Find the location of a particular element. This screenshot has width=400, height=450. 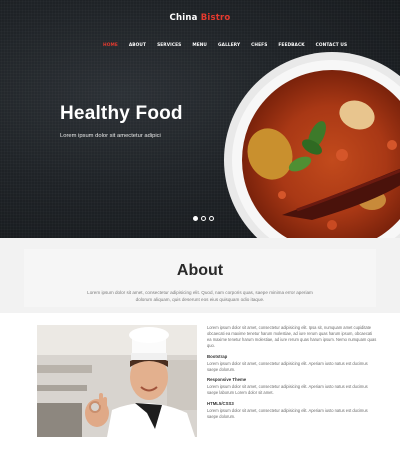

feature-heading-bootstrap: Bootstrap is located at coordinates (217, 356).